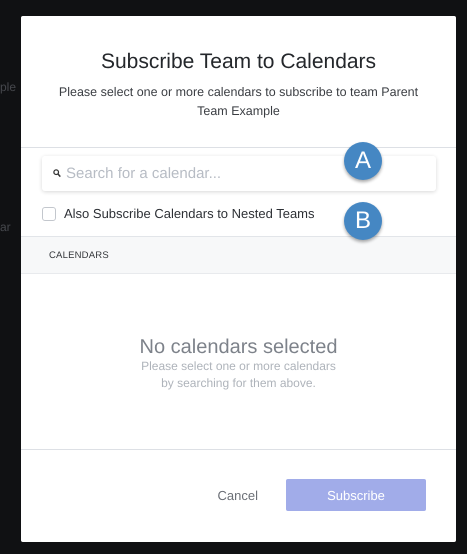  Describe the element at coordinates (49, 213) in the screenshot. I see `checkbox` at that location.